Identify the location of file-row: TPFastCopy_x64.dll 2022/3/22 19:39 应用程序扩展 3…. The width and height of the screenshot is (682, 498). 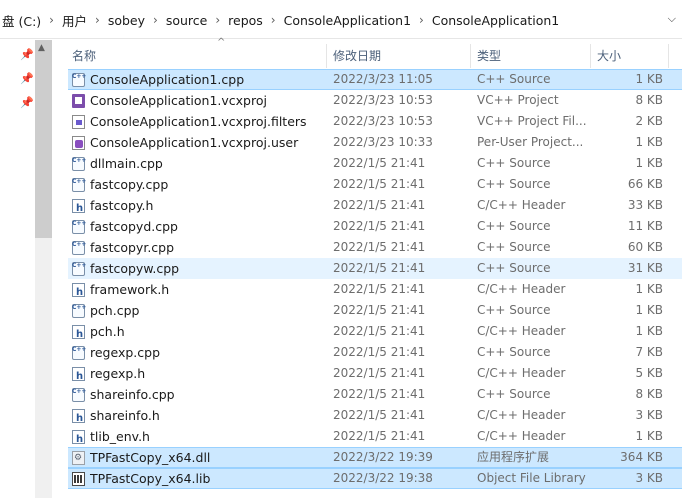
(375, 457).